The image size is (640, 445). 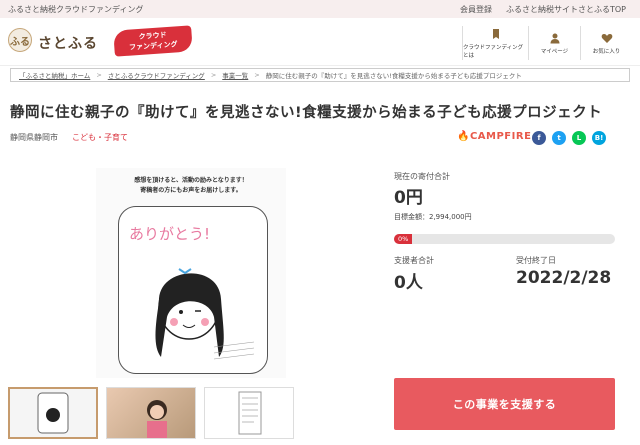 I want to click on progress-fill: 0%, so click(x=403, y=239).